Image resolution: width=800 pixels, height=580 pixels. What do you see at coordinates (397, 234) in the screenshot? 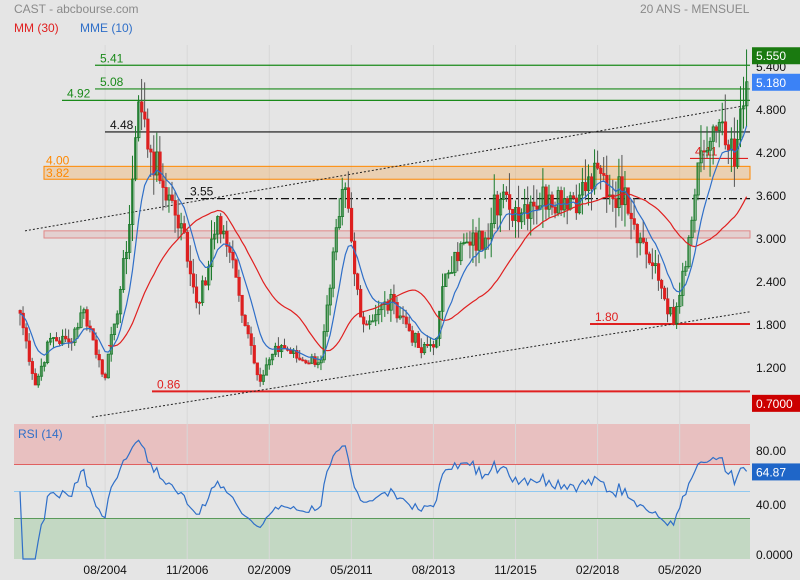
I see `price-zone` at bounding box center [397, 234].